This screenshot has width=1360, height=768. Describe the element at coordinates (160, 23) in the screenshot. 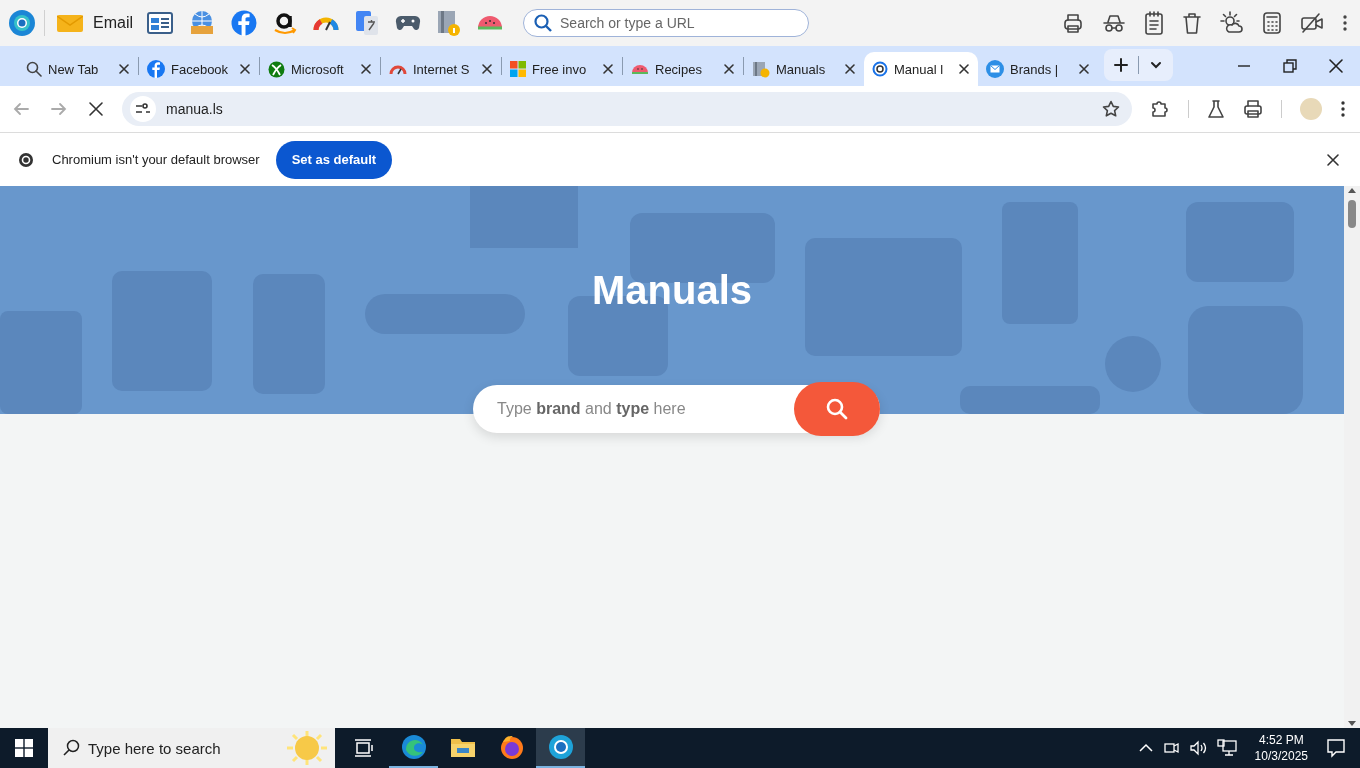

I see `newspaper-icon` at that location.